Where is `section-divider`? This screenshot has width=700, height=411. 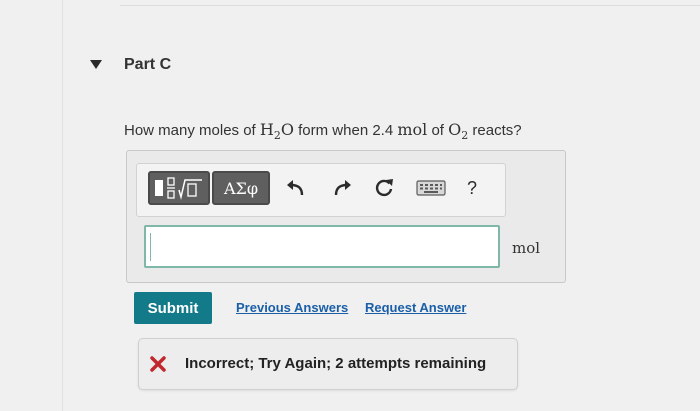
section-divider is located at coordinates (410, 5).